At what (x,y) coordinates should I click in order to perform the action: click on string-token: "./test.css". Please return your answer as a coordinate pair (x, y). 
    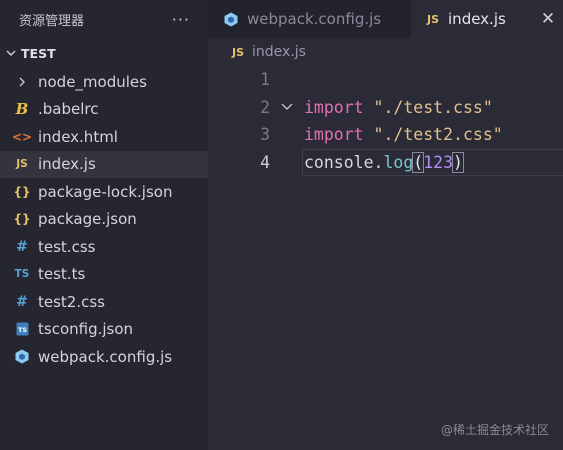
    Looking at the image, I should click on (433, 107).